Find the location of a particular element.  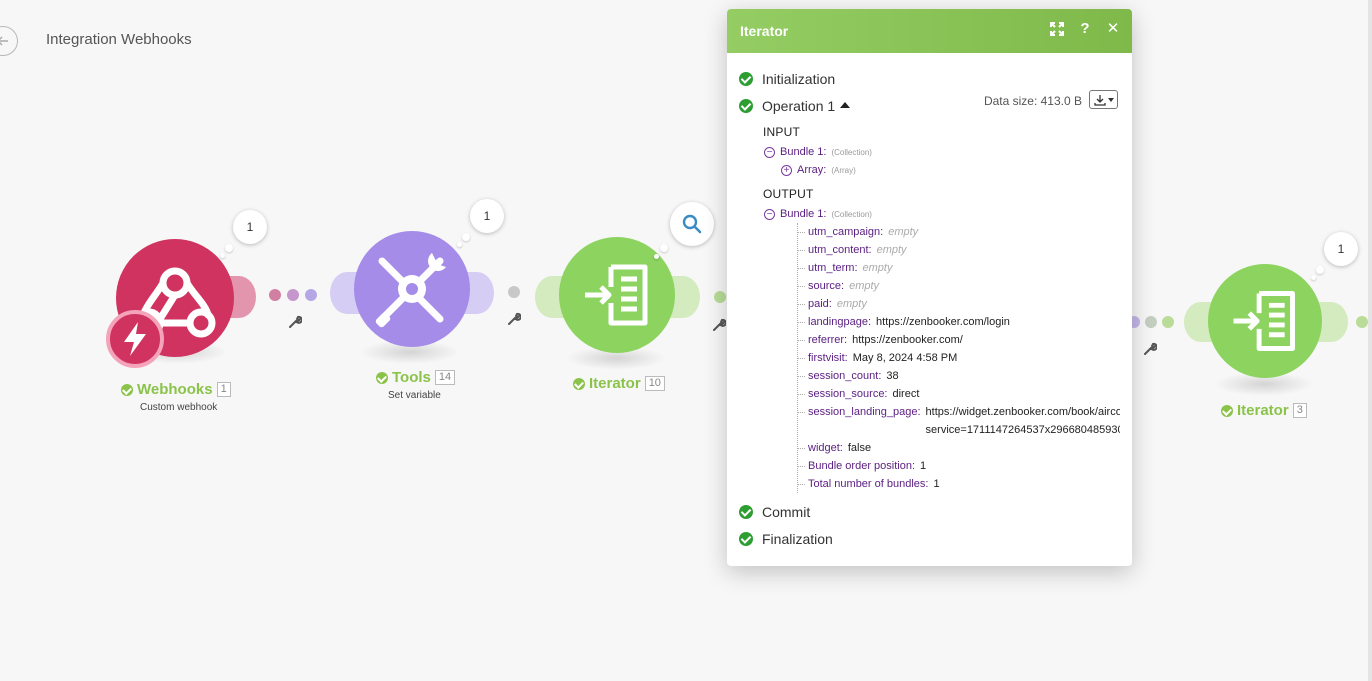

output-field: source: empty is located at coordinates (959, 286).